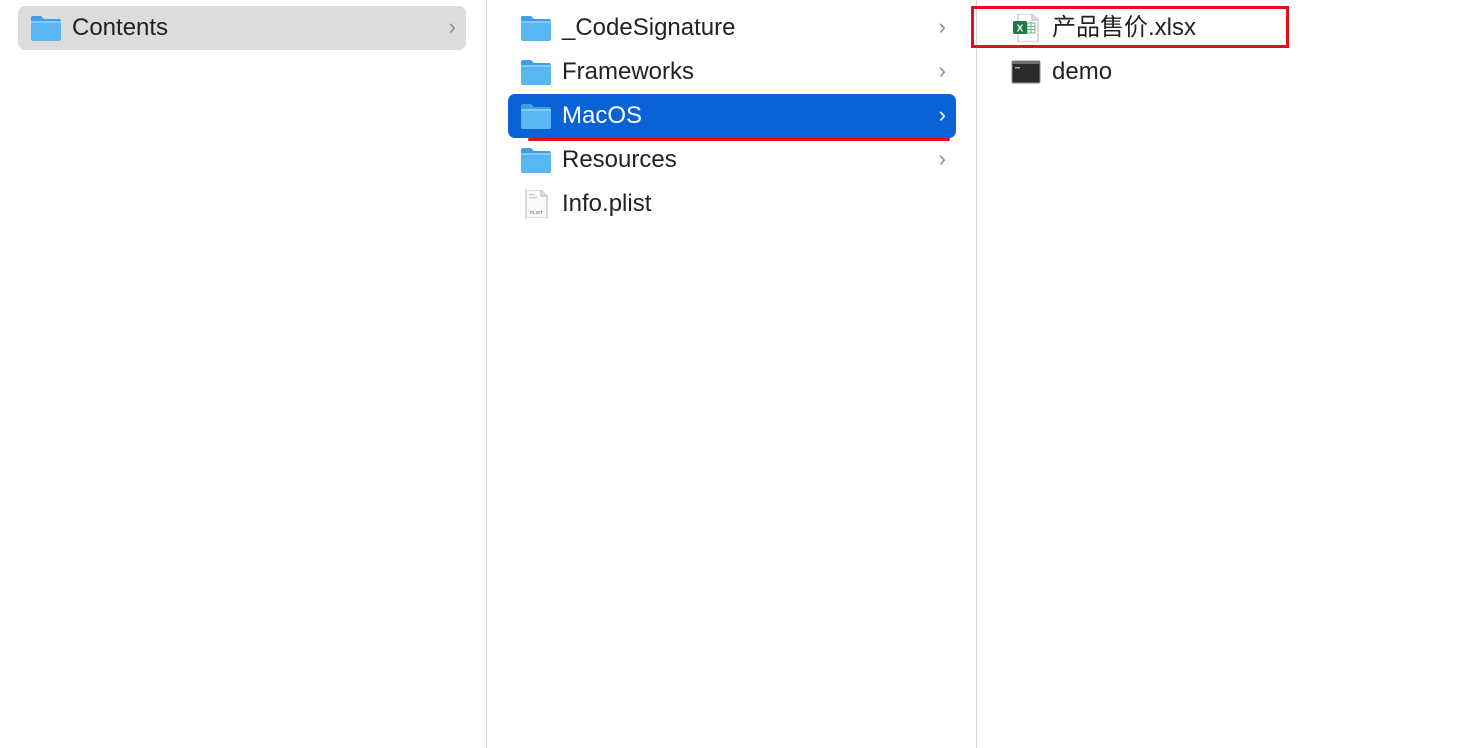  I want to click on item-label: Contents, so click(120, 27).